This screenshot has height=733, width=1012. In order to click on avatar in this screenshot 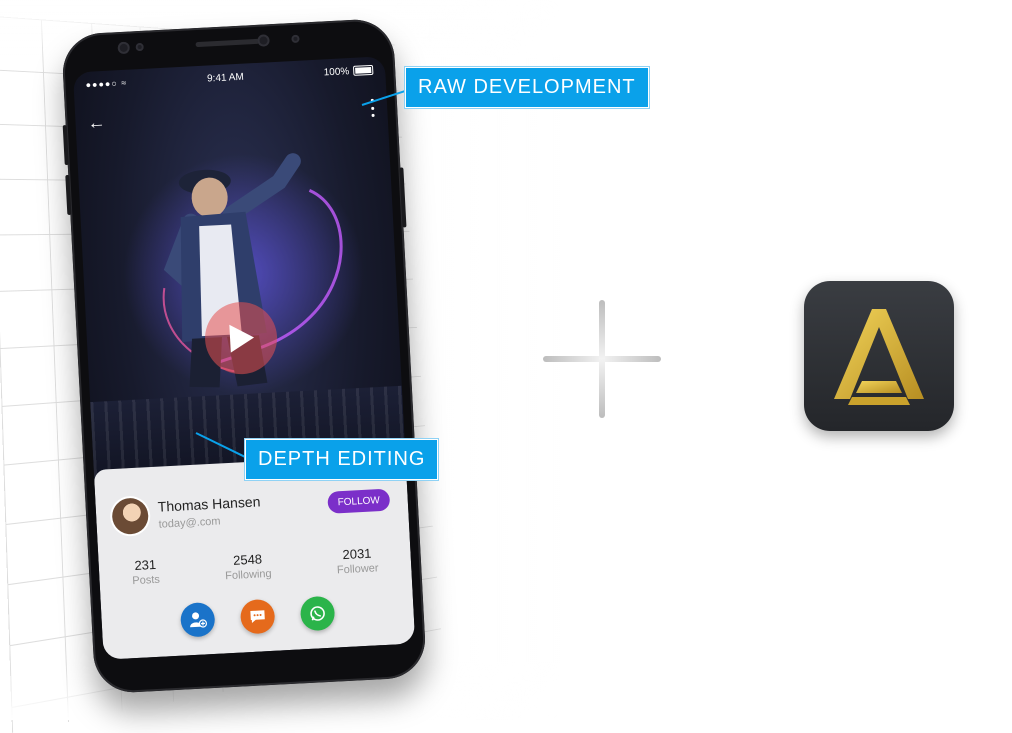, I will do `click(130, 516)`.